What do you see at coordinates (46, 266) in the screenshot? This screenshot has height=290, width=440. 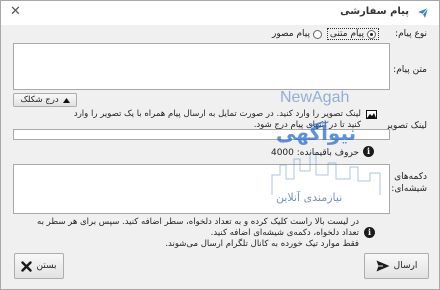 I see `close-button-label: بستن` at bounding box center [46, 266].